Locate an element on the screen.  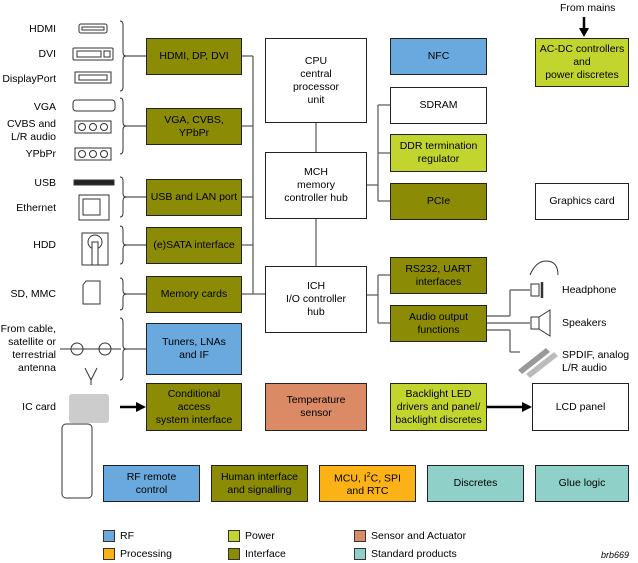
legend-label: Processing is located at coordinates (146, 554).